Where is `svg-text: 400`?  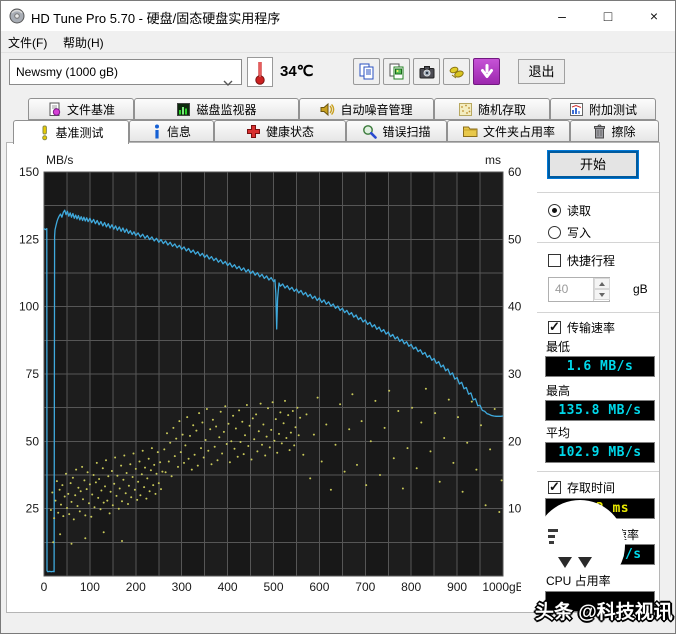
svg-text: 400 is located at coordinates (228, 587).